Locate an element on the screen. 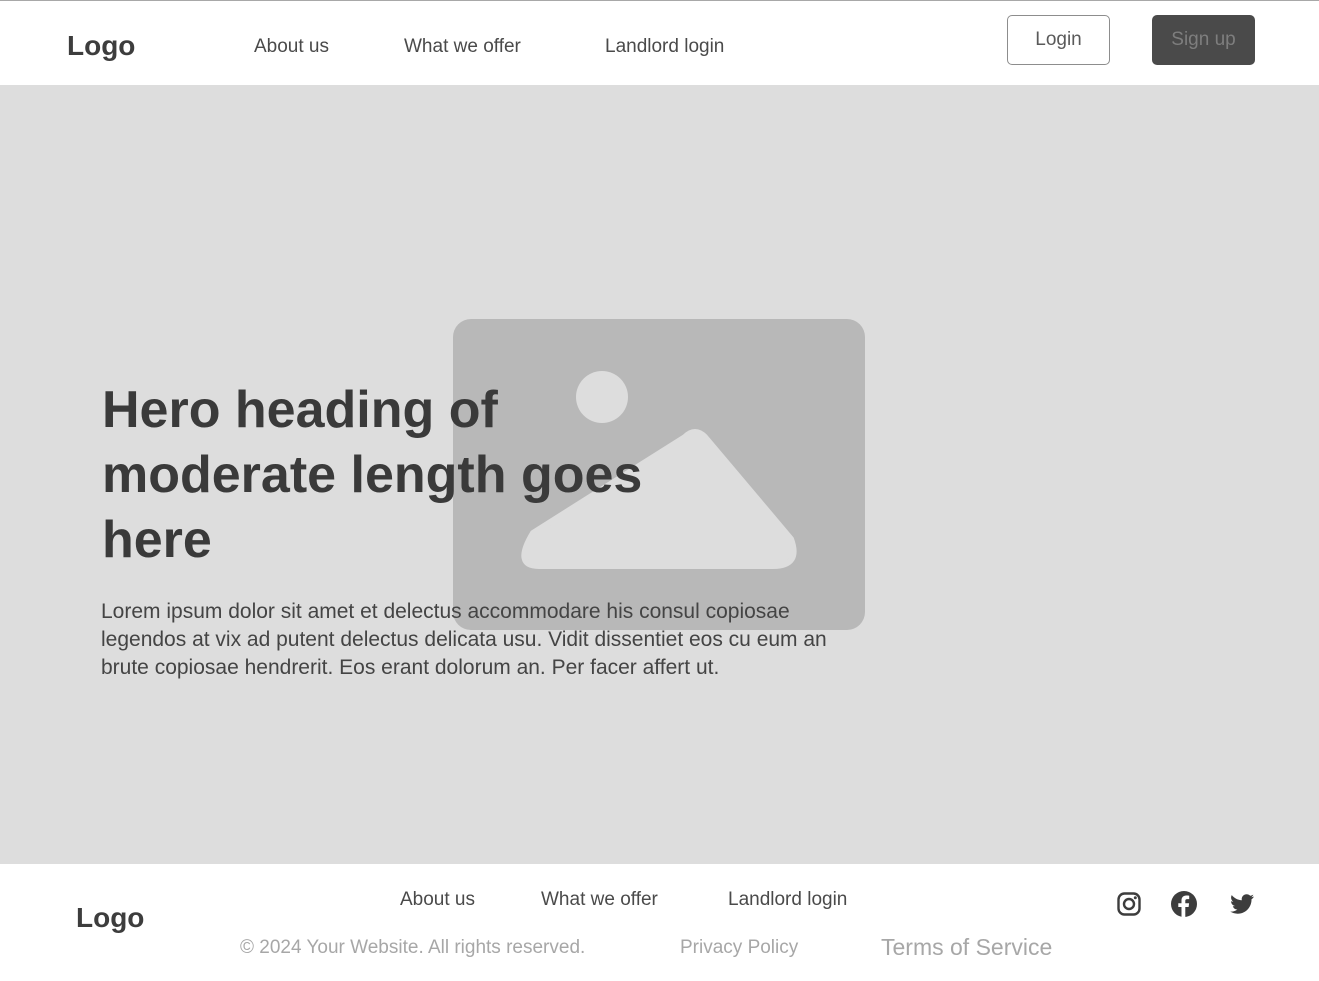  twitter-icon is located at coordinates (1242, 904).